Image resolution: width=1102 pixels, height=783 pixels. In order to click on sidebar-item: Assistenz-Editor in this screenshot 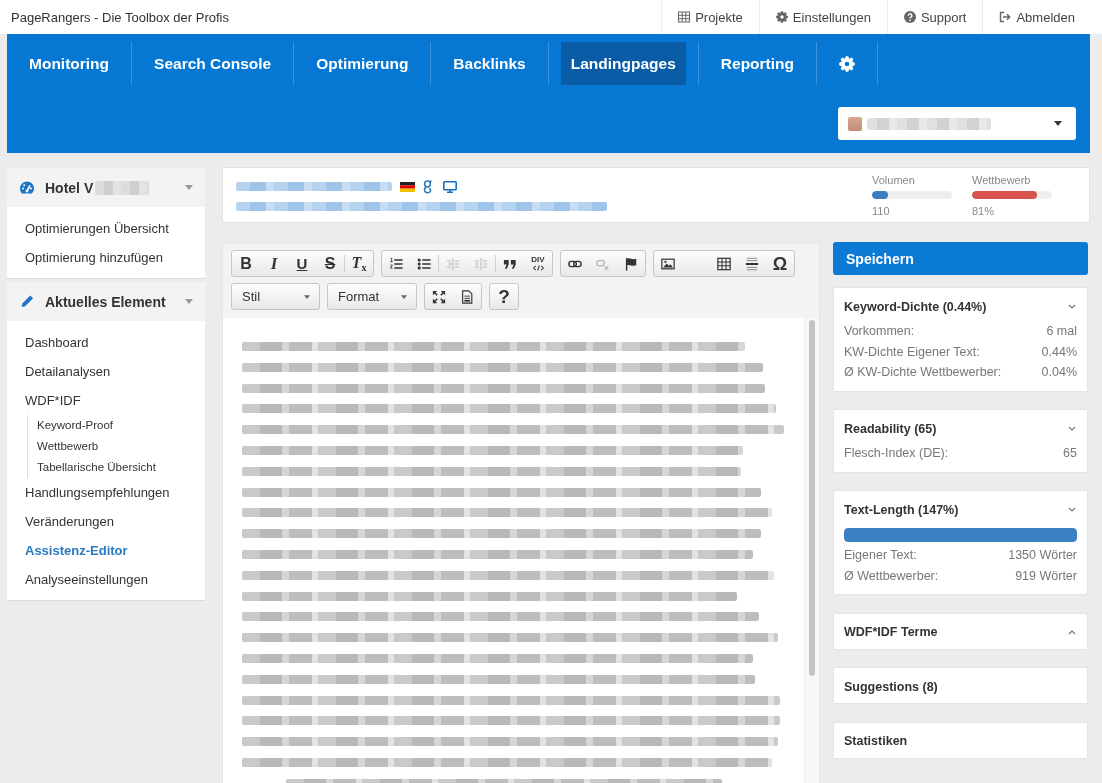, I will do `click(106, 550)`.